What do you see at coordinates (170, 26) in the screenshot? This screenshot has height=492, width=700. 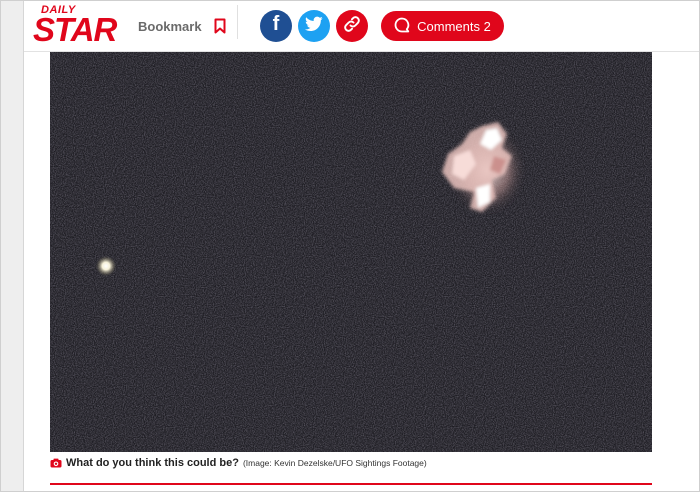 I see `bookmark-label: Bookmark` at bounding box center [170, 26].